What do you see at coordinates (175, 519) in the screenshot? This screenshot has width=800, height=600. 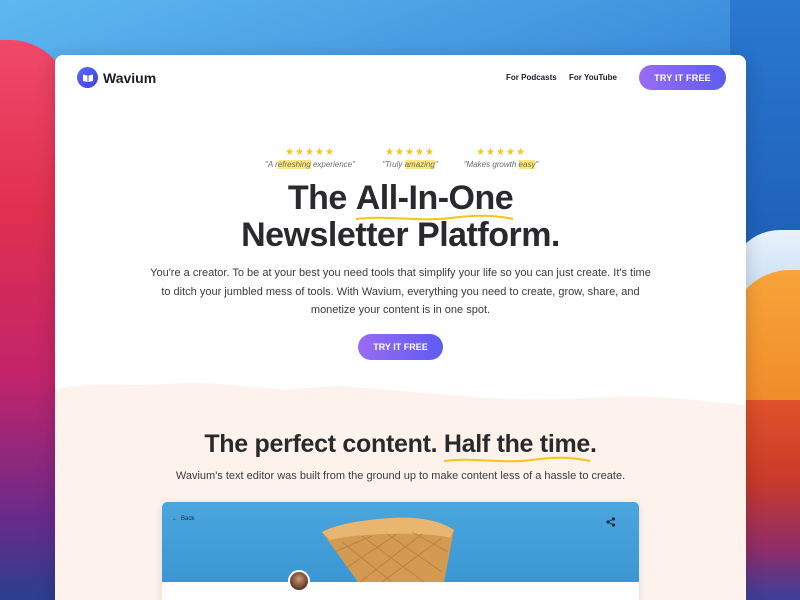 I see `arrow-left-icon: ←` at bounding box center [175, 519].